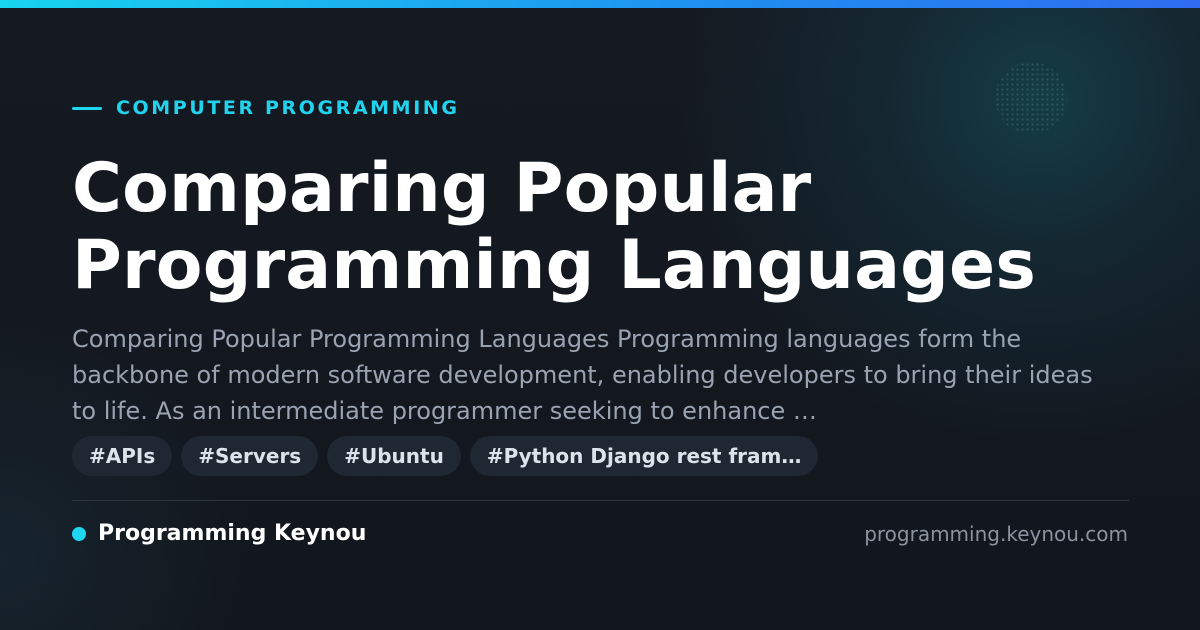 Image resolution: width=1200 pixels, height=630 pixels. I want to click on tag-apis: #APIs, so click(122, 456).